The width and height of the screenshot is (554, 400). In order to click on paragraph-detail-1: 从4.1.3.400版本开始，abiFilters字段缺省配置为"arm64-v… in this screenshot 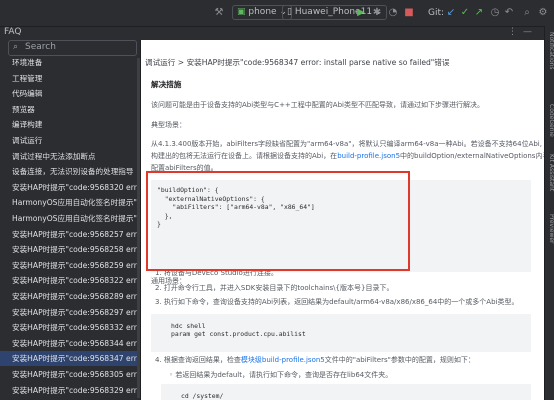, I will do `click(346, 144)`.